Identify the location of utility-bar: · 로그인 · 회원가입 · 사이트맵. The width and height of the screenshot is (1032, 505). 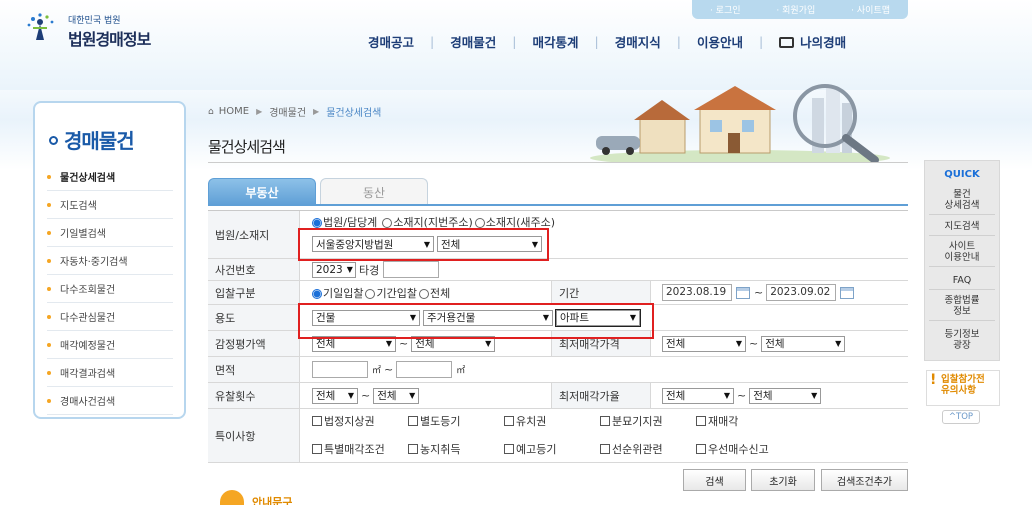
(800, 9).